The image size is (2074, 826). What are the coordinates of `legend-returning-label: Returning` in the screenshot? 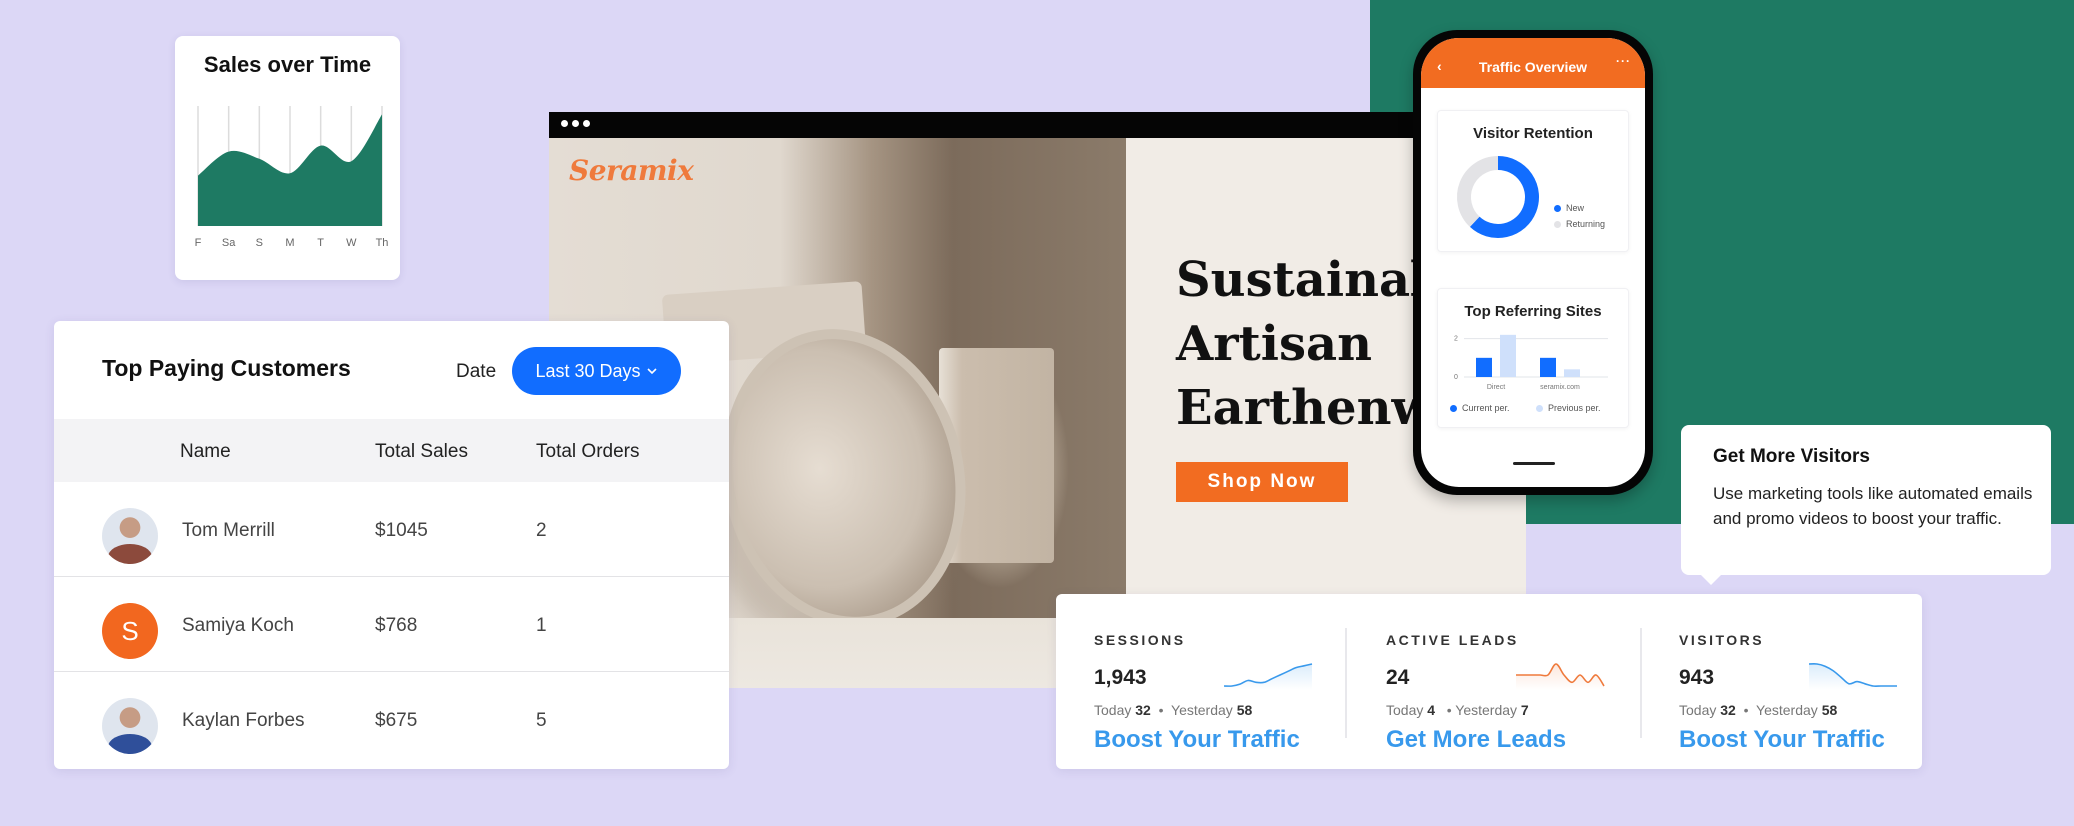 It's located at (1586, 224).